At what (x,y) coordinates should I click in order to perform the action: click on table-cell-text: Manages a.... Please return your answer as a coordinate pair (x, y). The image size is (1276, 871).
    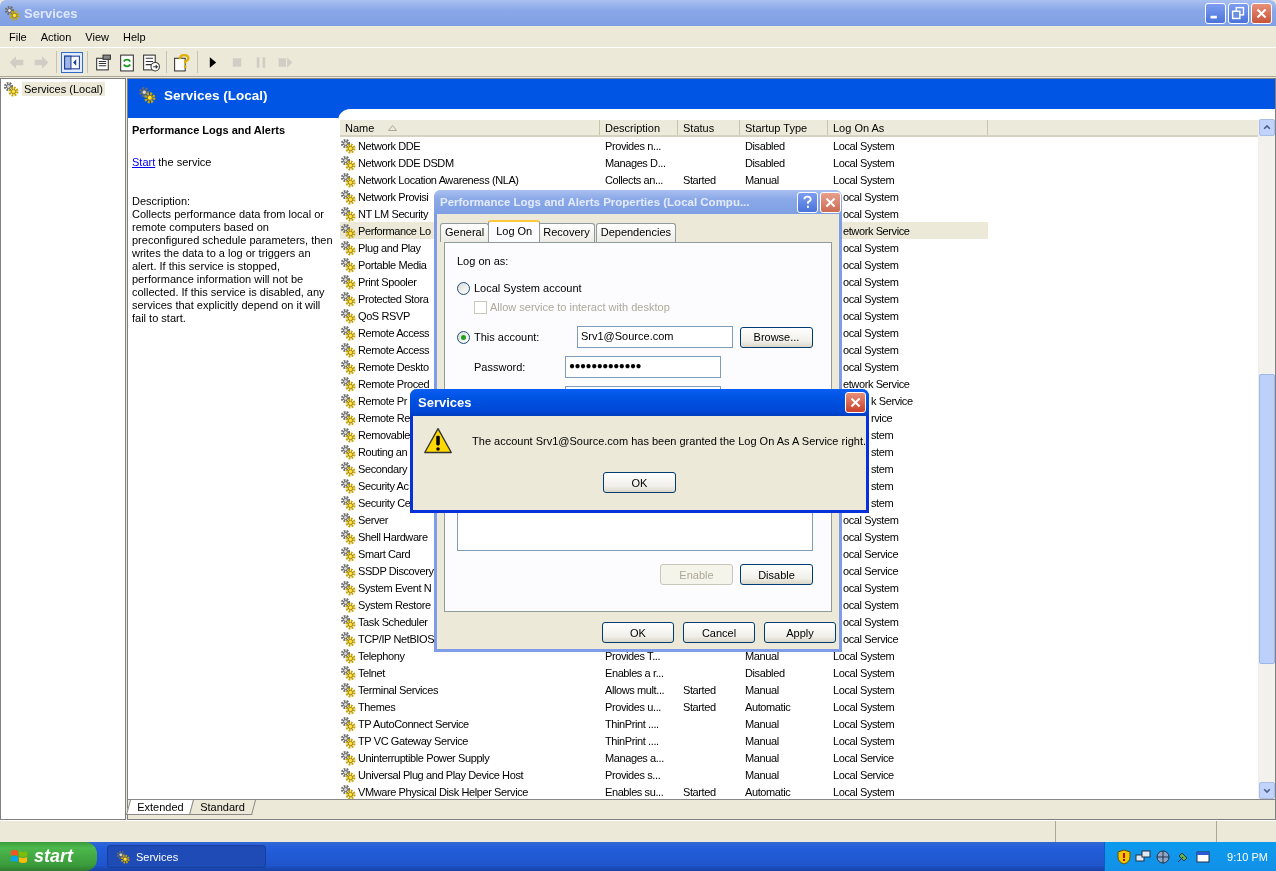
    Looking at the image, I should click on (634, 757).